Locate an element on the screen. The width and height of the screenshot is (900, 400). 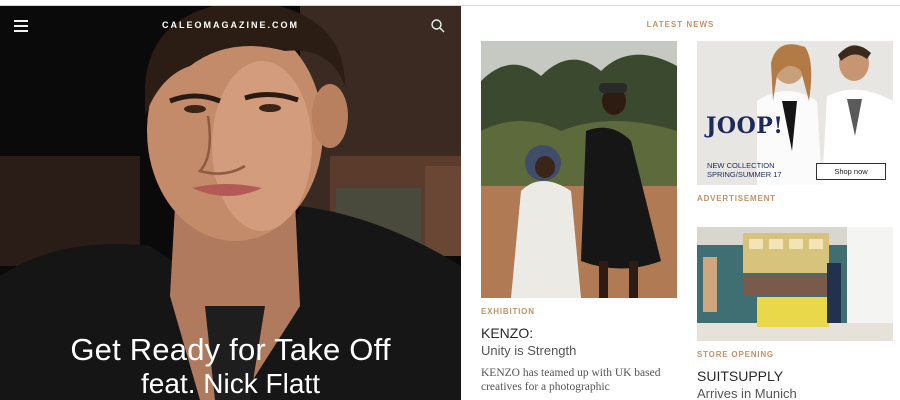
search-icon is located at coordinates (438, 26).